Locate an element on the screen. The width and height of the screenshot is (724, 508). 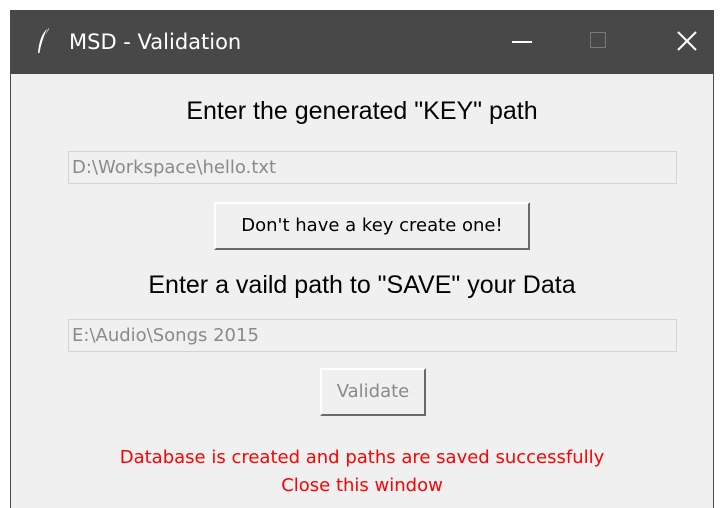
key-path-field: D:\Workspace\hello.txt is located at coordinates (372, 167).